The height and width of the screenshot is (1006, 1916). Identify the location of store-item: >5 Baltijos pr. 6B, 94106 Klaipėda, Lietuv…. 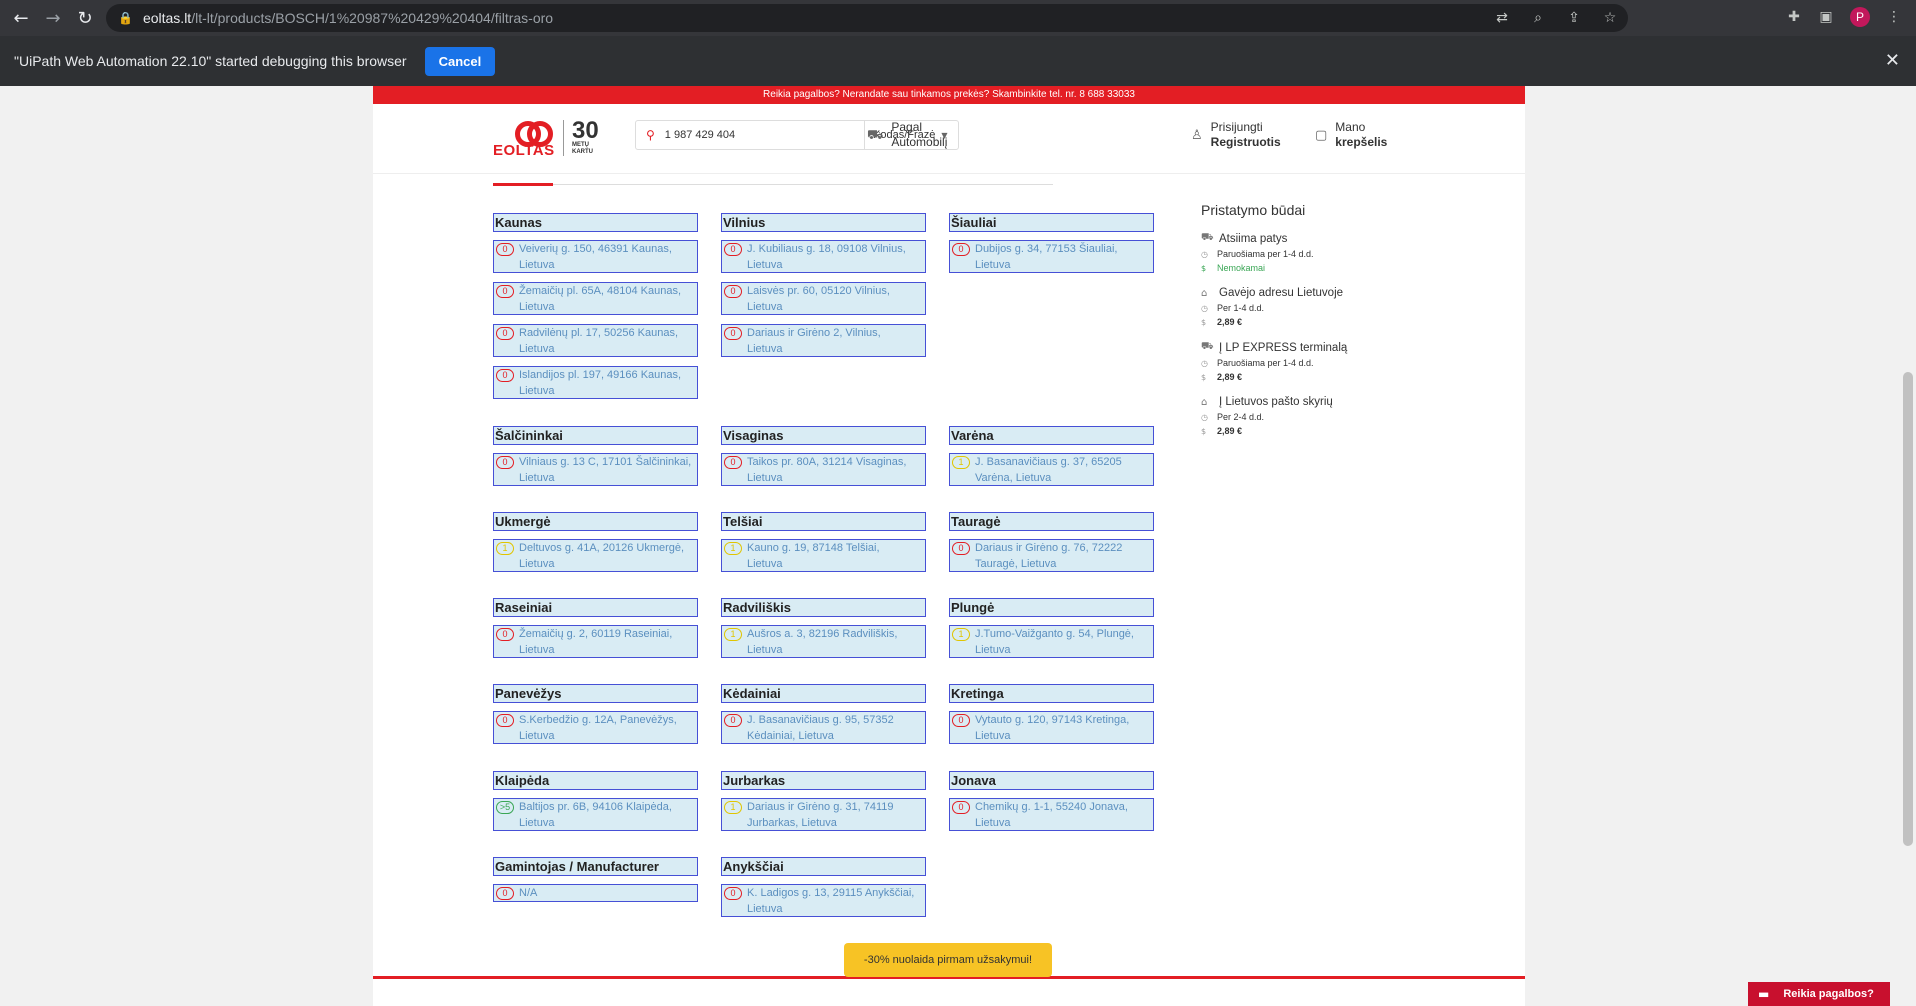
(595, 814).